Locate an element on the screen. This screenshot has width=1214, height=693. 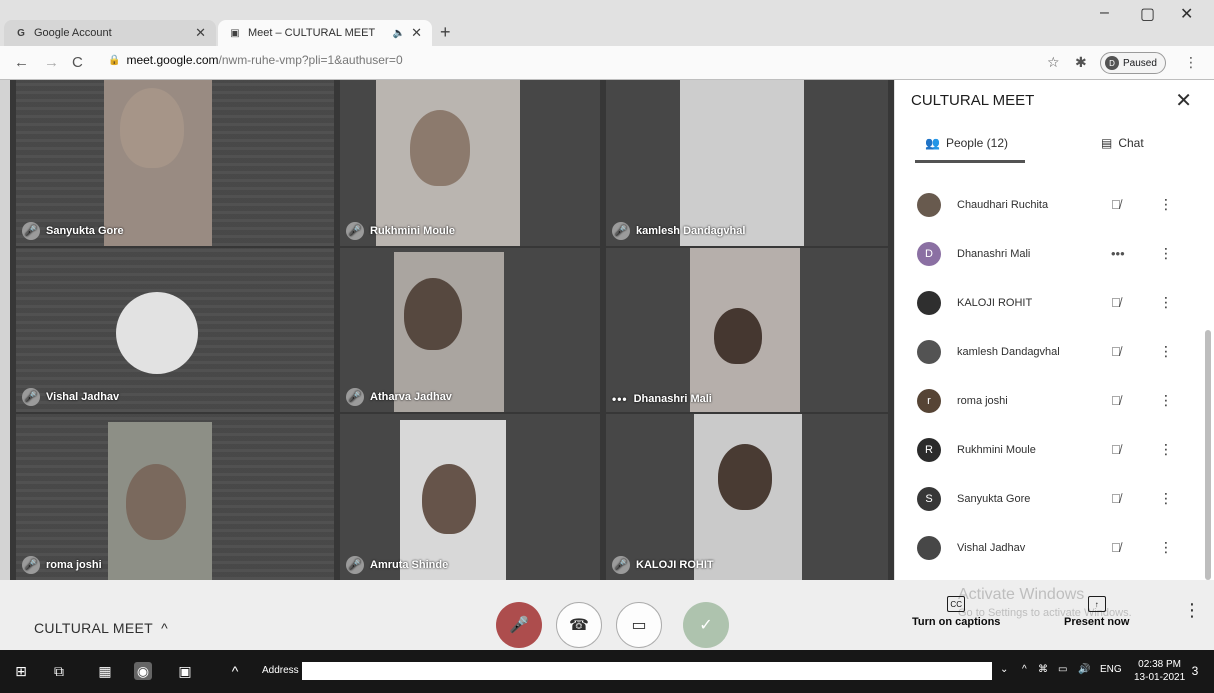
activities-button: ✓ is located at coordinates (706, 625).